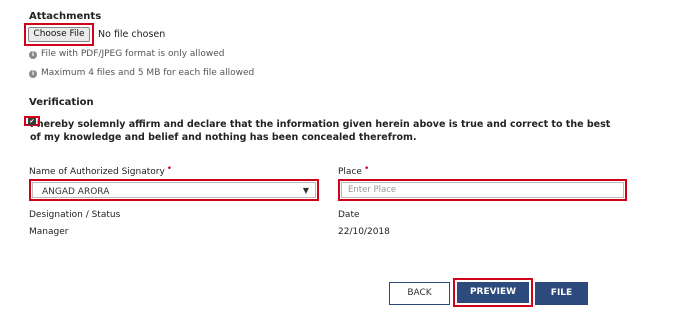 This screenshot has height=326, width=676. What do you see at coordinates (97, 172) in the screenshot?
I see `signatory-label-text: Name of Authorized Signatory` at bounding box center [97, 172].